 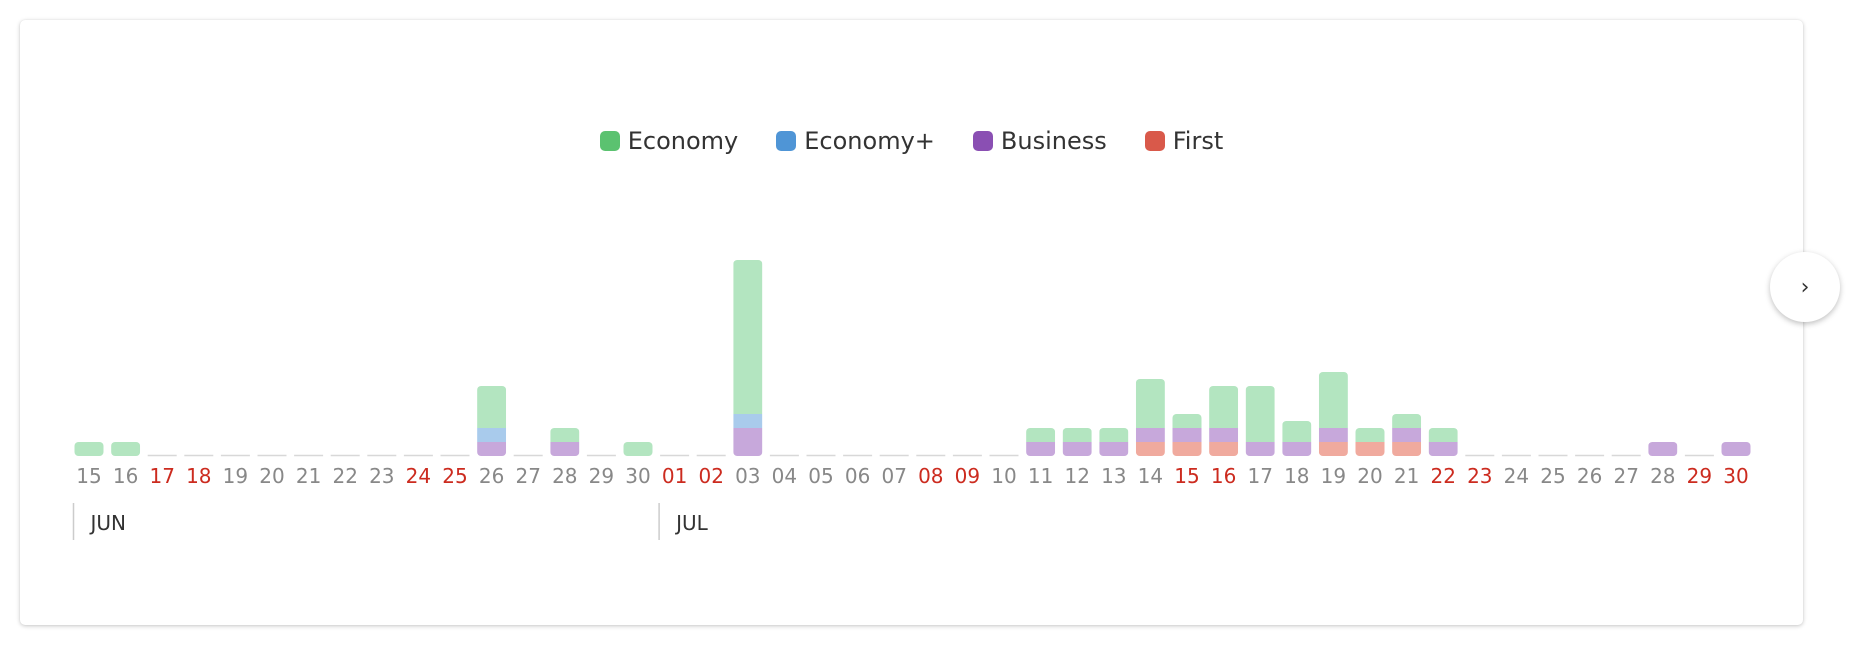 What do you see at coordinates (930, 476) in the screenshot?
I see `x-tick-label: 08` at bounding box center [930, 476].